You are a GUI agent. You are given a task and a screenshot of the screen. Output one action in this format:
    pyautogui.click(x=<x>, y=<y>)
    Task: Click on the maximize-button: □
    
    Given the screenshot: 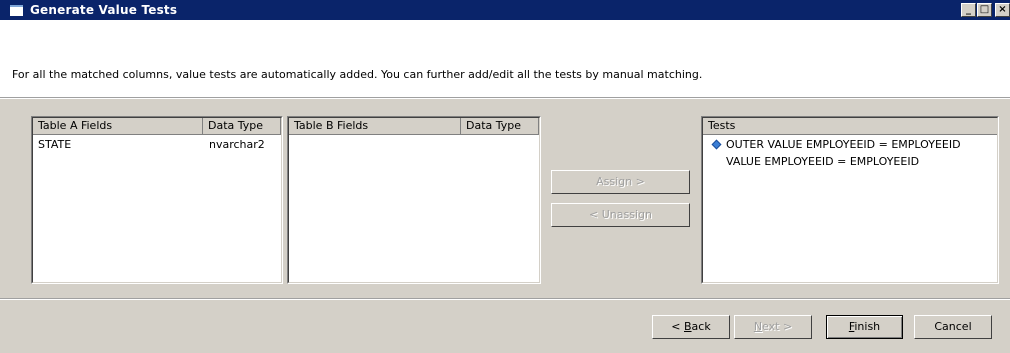 What is the action you would take?
    pyautogui.click(x=984, y=10)
    